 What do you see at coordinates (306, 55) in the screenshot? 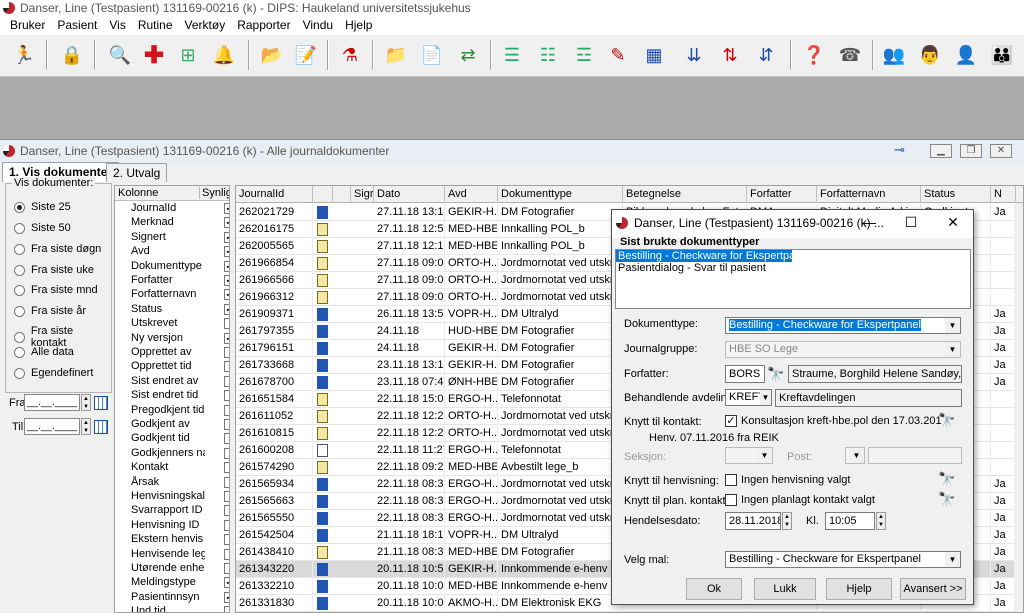
I see `note-icon: 📝` at bounding box center [306, 55].